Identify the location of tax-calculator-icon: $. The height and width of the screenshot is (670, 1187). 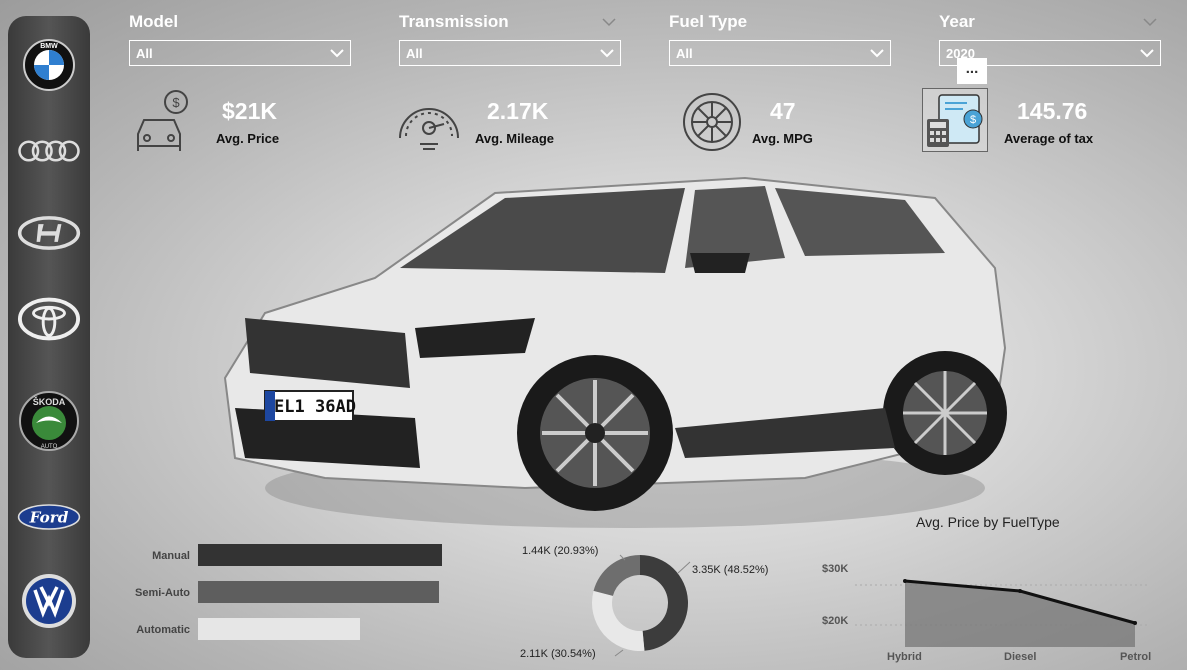
(955, 120).